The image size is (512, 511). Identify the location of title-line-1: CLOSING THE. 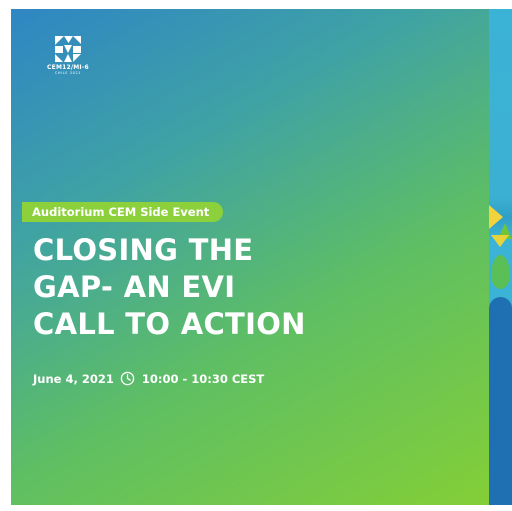
(143, 250).